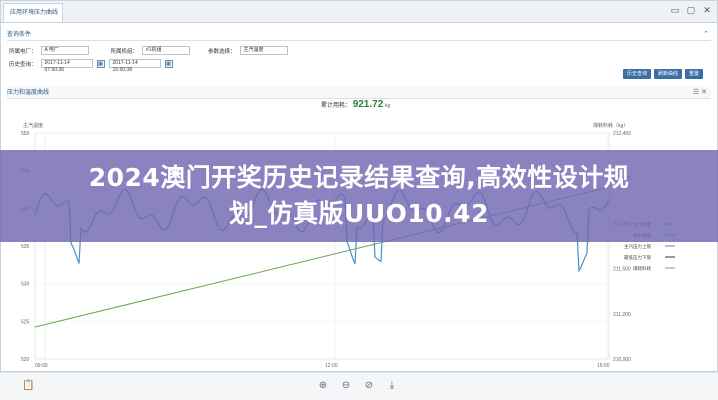 The width and height of the screenshot is (718, 400). What do you see at coordinates (369, 386) in the screenshot?
I see `reset-zoom-icon: ⊘` at bounding box center [369, 386].